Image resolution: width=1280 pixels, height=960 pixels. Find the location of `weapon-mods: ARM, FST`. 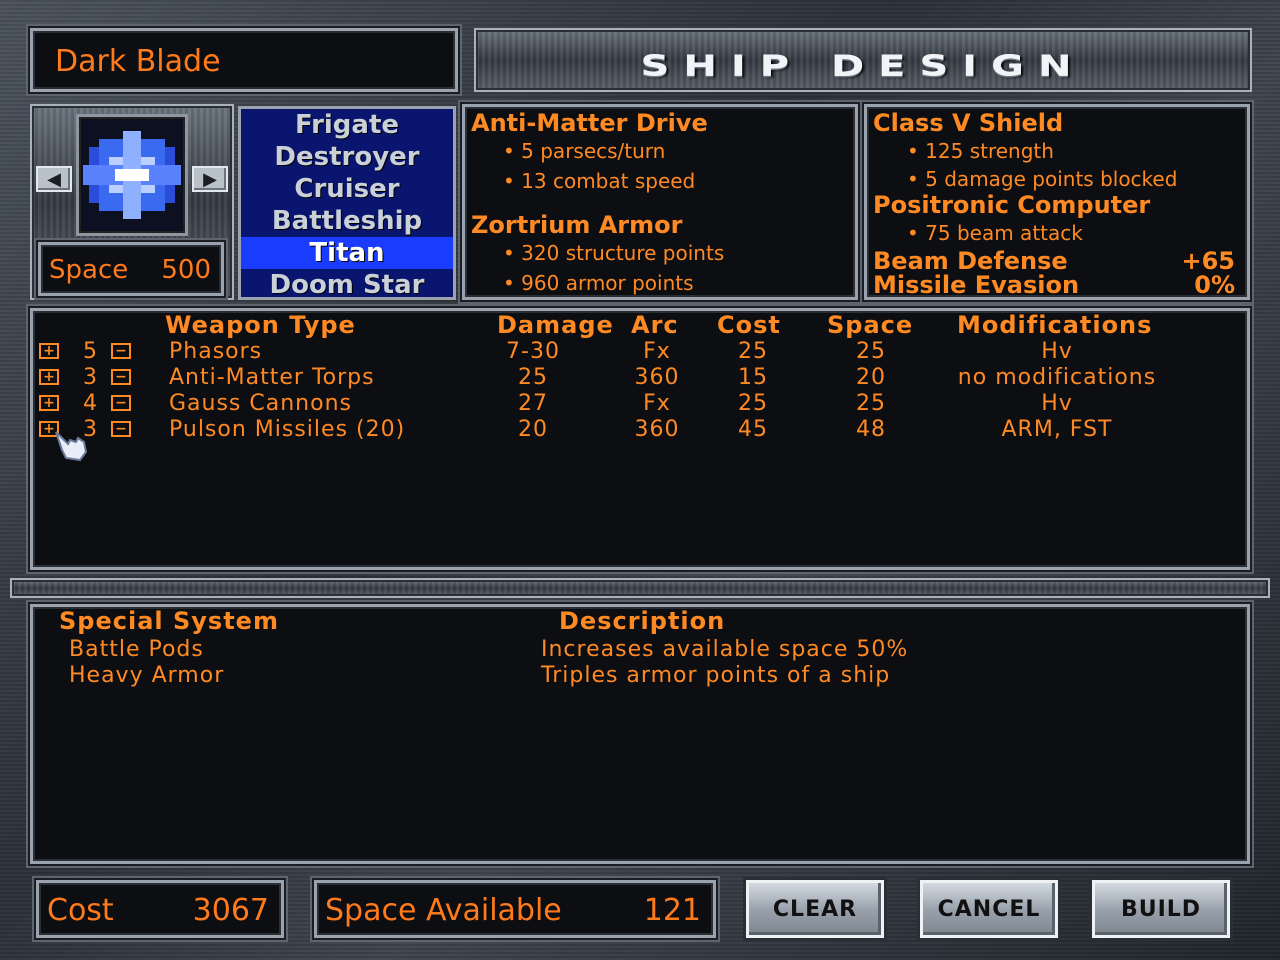

weapon-mods: ARM, FST is located at coordinates (1057, 429).